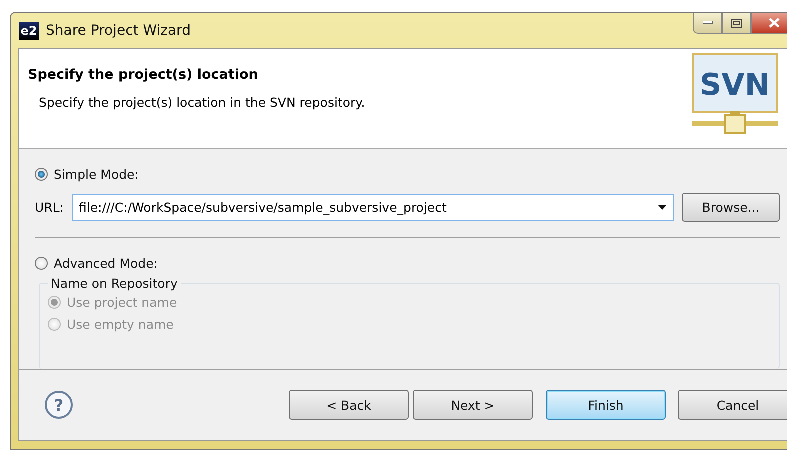  I want to click on close-button, so click(769, 23).